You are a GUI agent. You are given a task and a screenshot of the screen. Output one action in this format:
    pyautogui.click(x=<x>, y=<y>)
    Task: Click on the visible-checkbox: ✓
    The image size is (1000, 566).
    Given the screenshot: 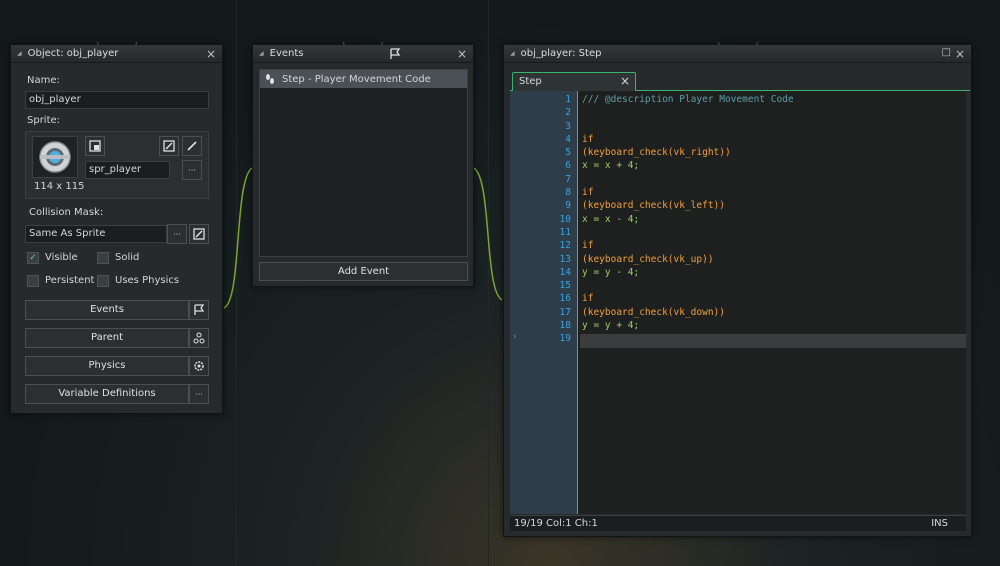 What is the action you would take?
    pyautogui.click(x=33, y=258)
    